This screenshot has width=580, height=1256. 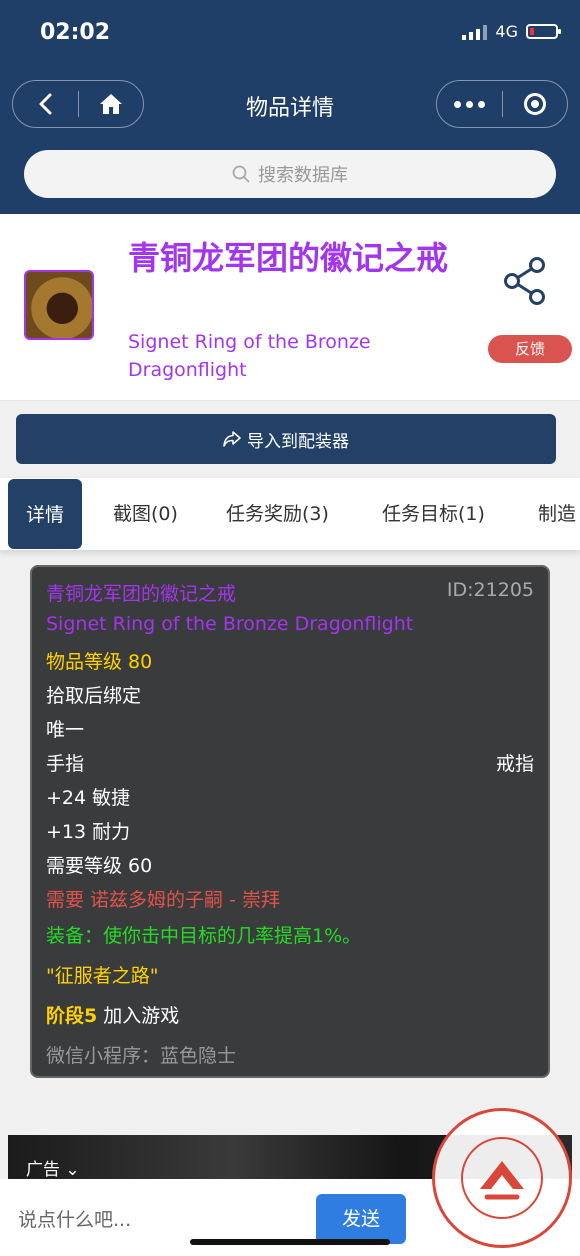 What do you see at coordinates (141, 1056) in the screenshot?
I see `tooltip-source: 微信小程序：蓝色隐士` at bounding box center [141, 1056].